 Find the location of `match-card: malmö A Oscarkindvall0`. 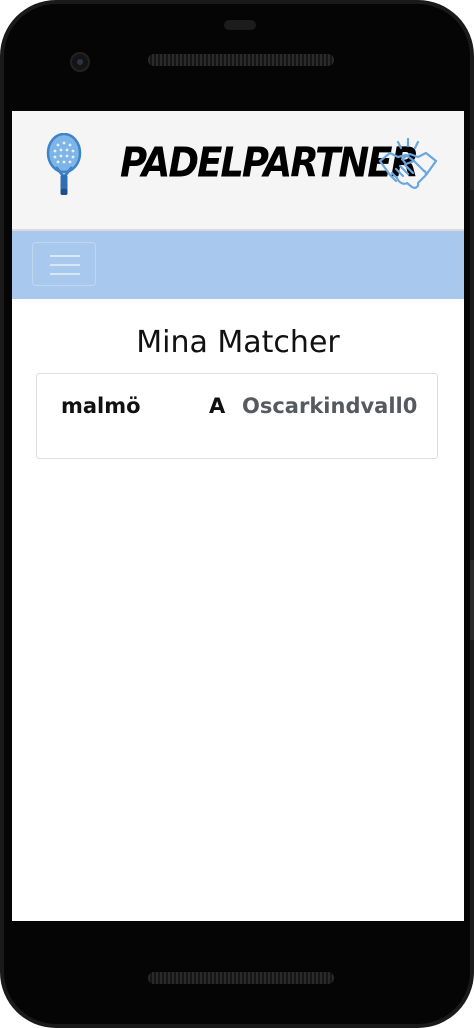

match-card: malmö A Oscarkindvall0 is located at coordinates (237, 416).